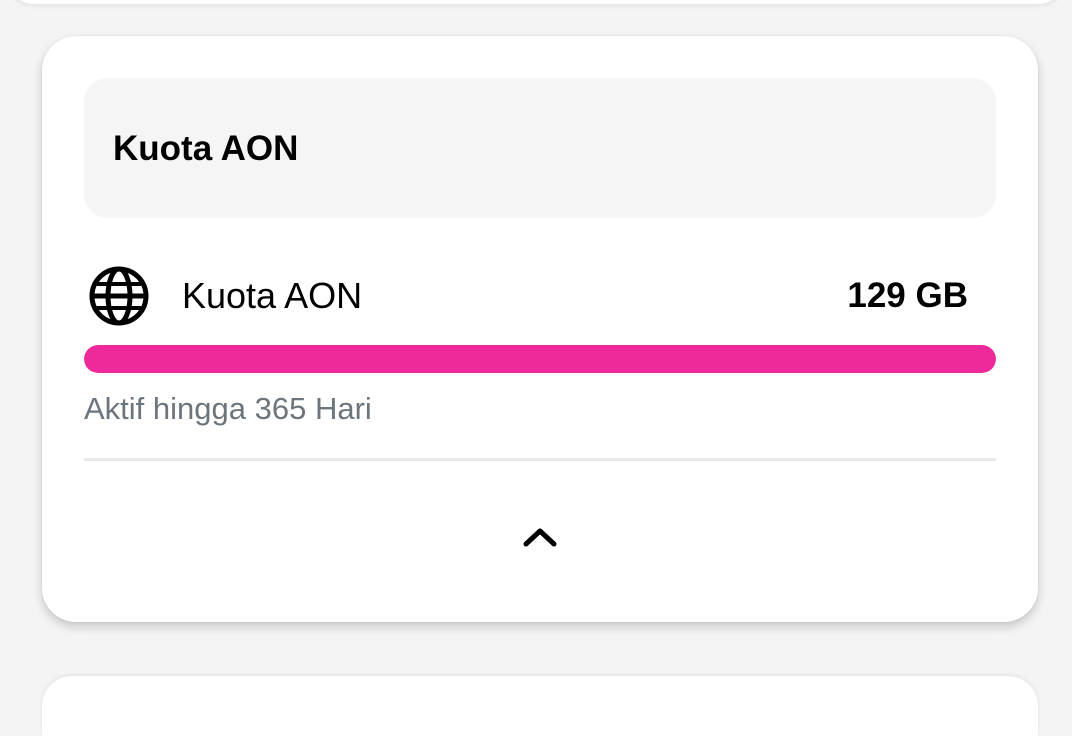  I want to click on collapse-button, so click(540, 536).